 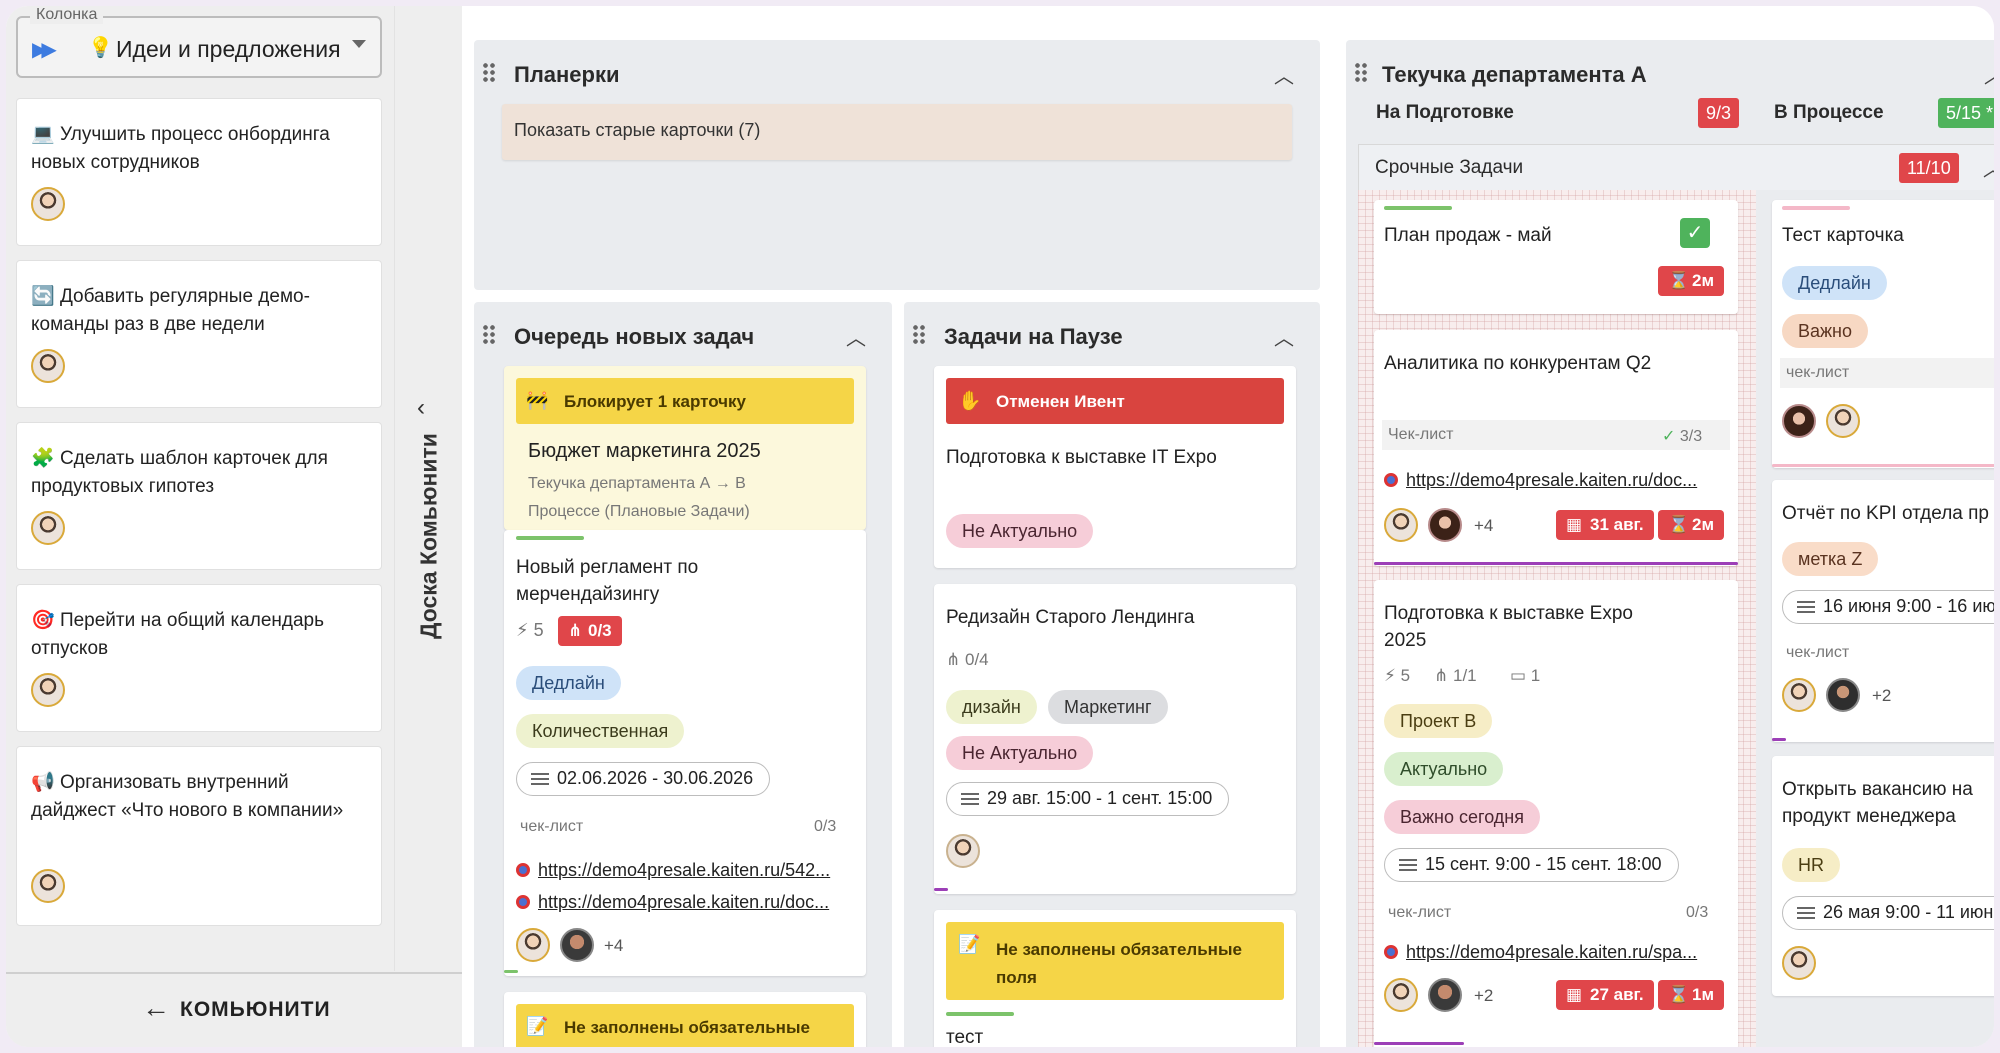 What do you see at coordinates (1966, 113) in the screenshot?
I see `wip-counter: 5/15 *` at bounding box center [1966, 113].